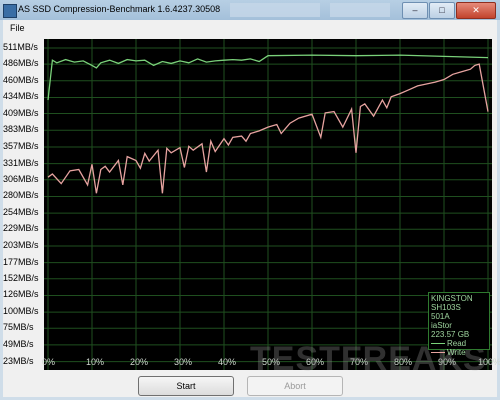 The image size is (500, 400). What do you see at coordinates (456, 352) in the screenshot?
I see `legend-write-label: Write` at bounding box center [456, 352].